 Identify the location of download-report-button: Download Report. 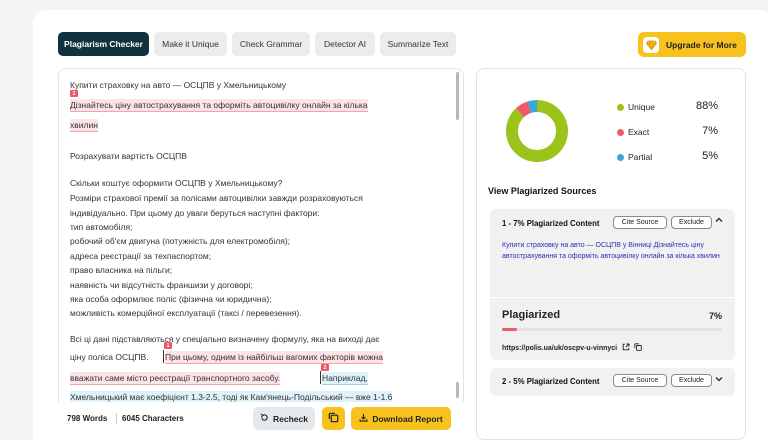
(401, 418).